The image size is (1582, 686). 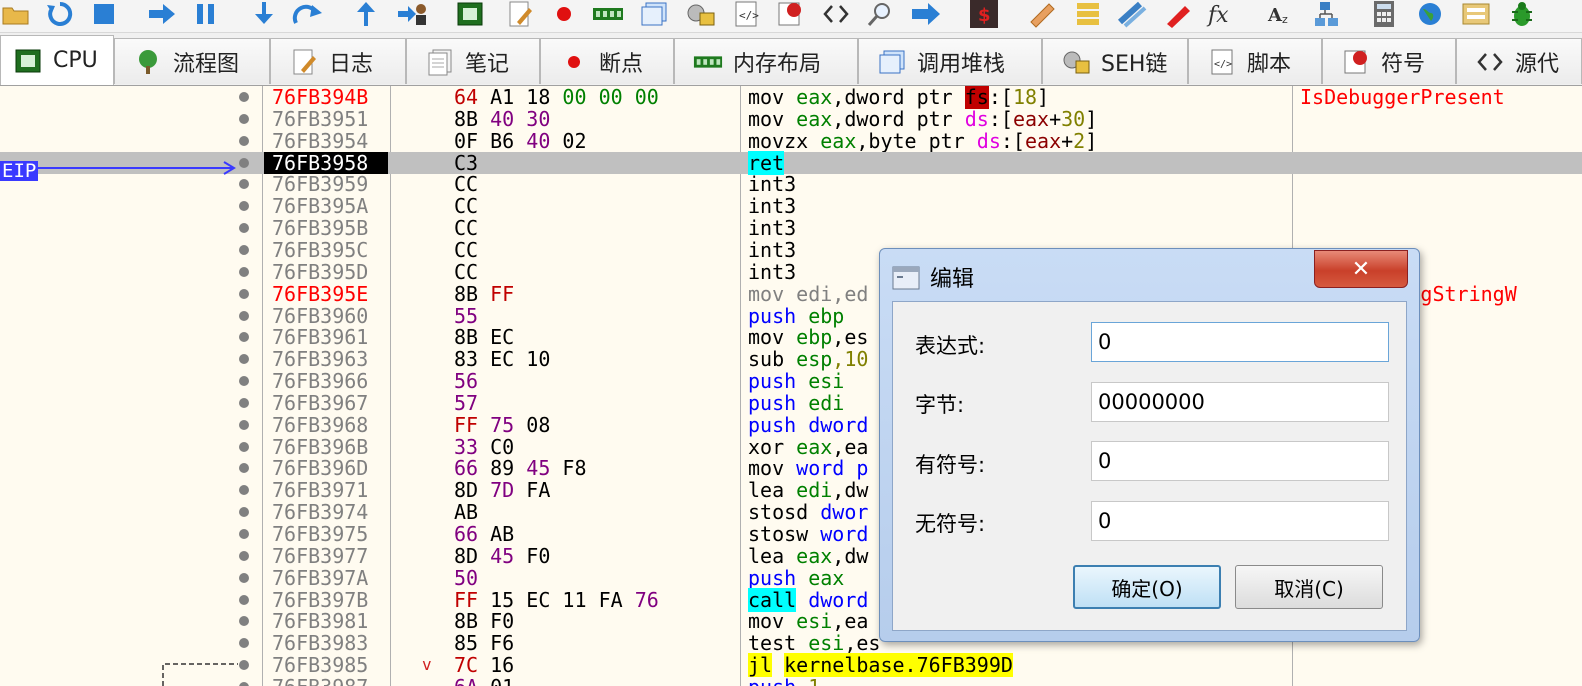 I want to click on link-icon, so click(x=1132, y=14).